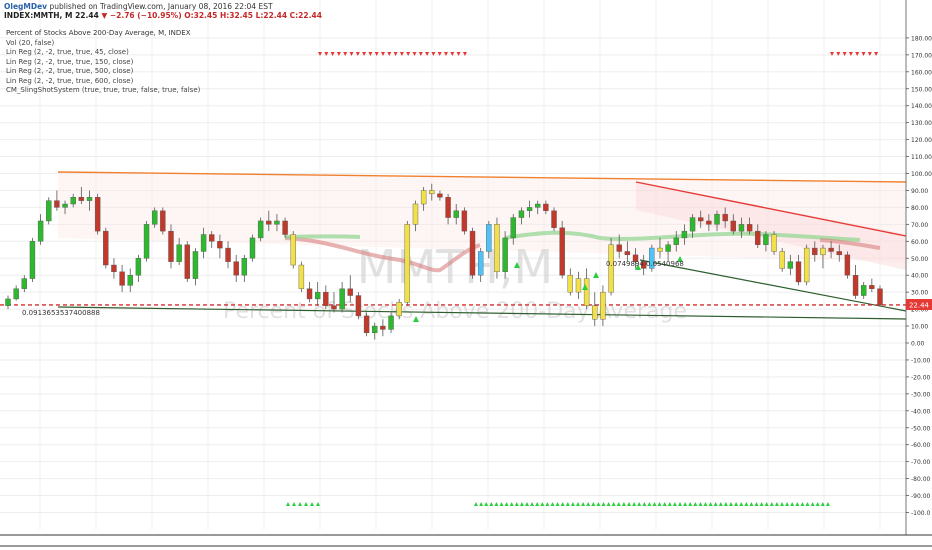 The height and width of the screenshot is (550, 932). What do you see at coordinates (919, 208) in the screenshot?
I see `axis-tick-label: 80.00` at bounding box center [919, 208].